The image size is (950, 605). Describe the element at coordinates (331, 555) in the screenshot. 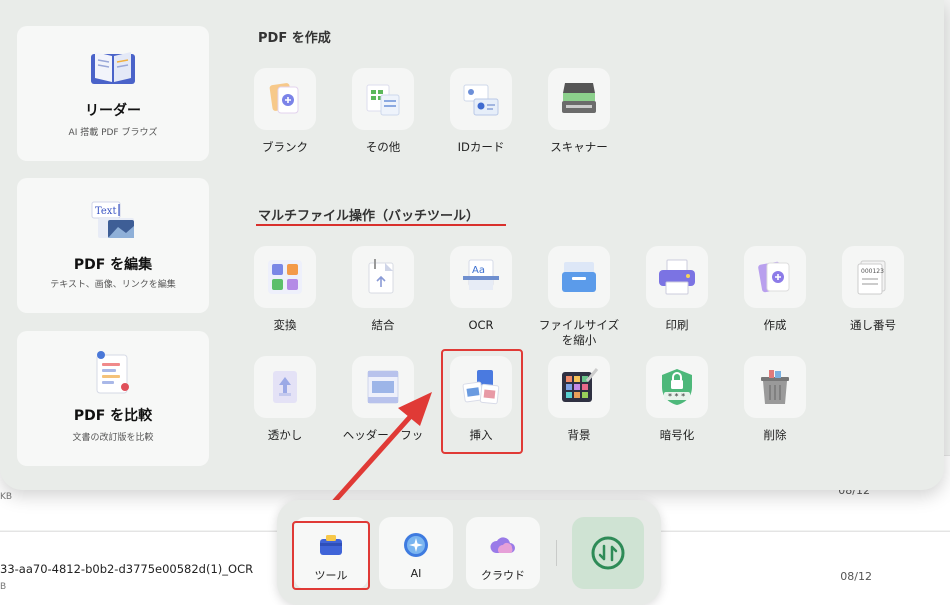

I see `tools-highlight-box` at that location.